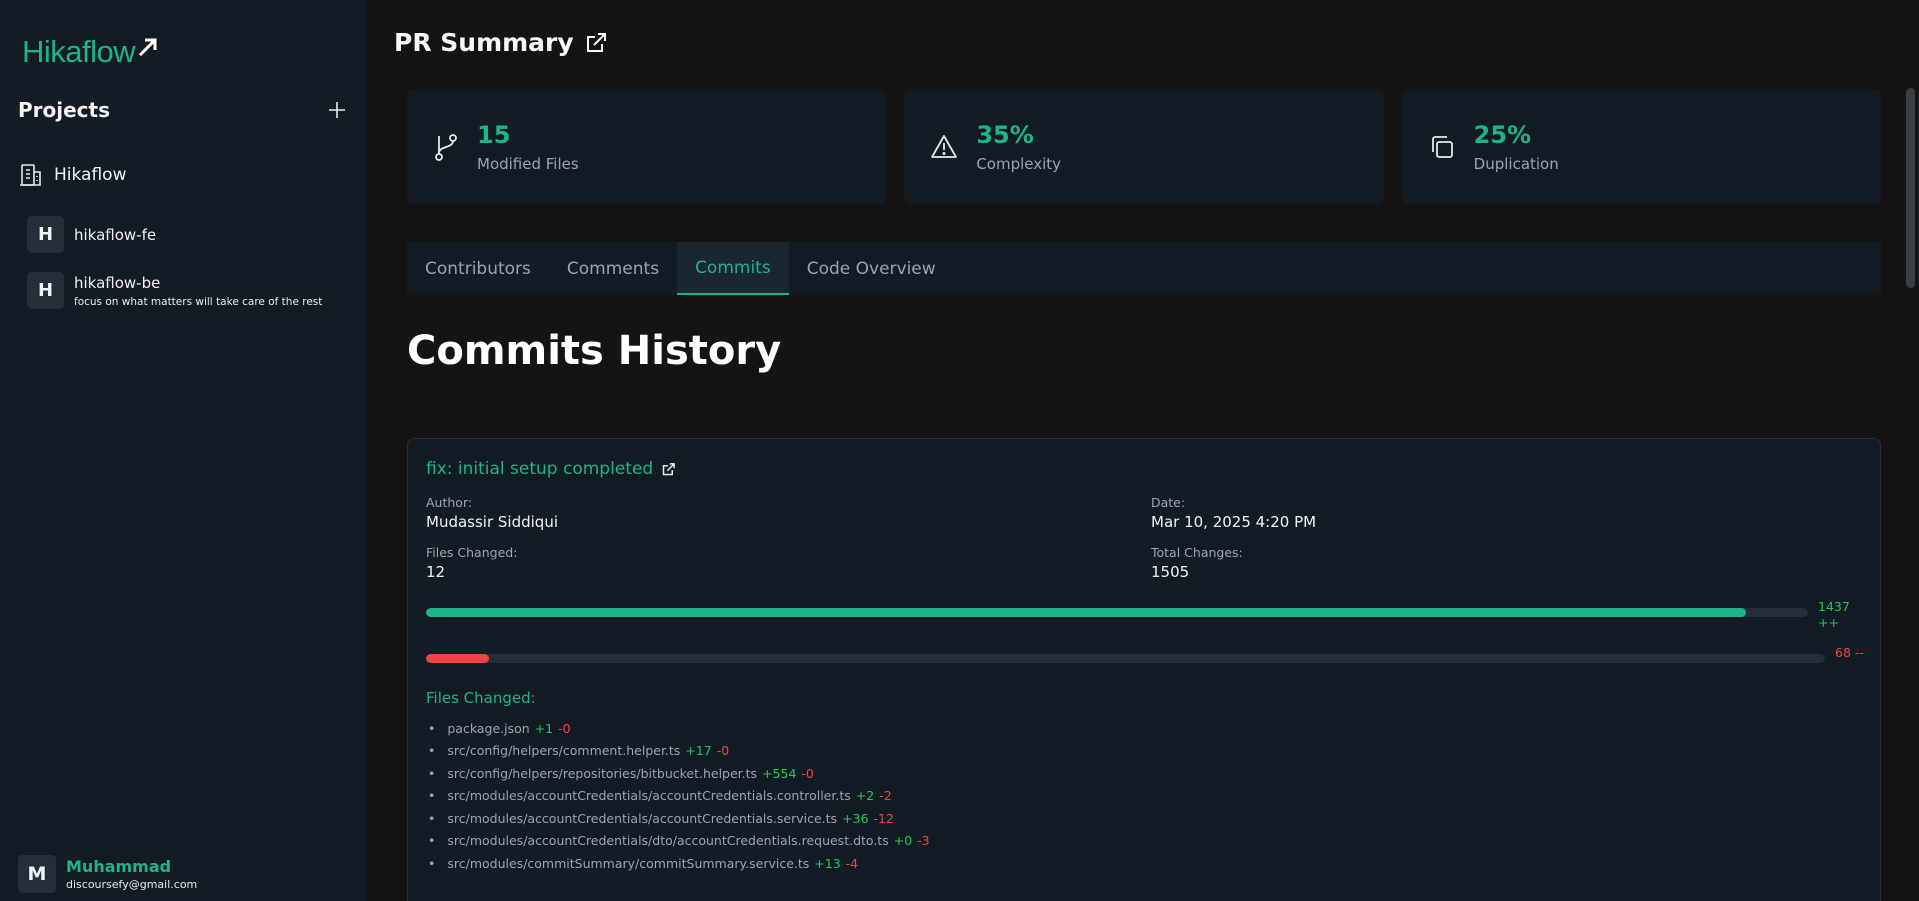  I want to click on deletions-bar-row: 68 --, so click(1145, 665).